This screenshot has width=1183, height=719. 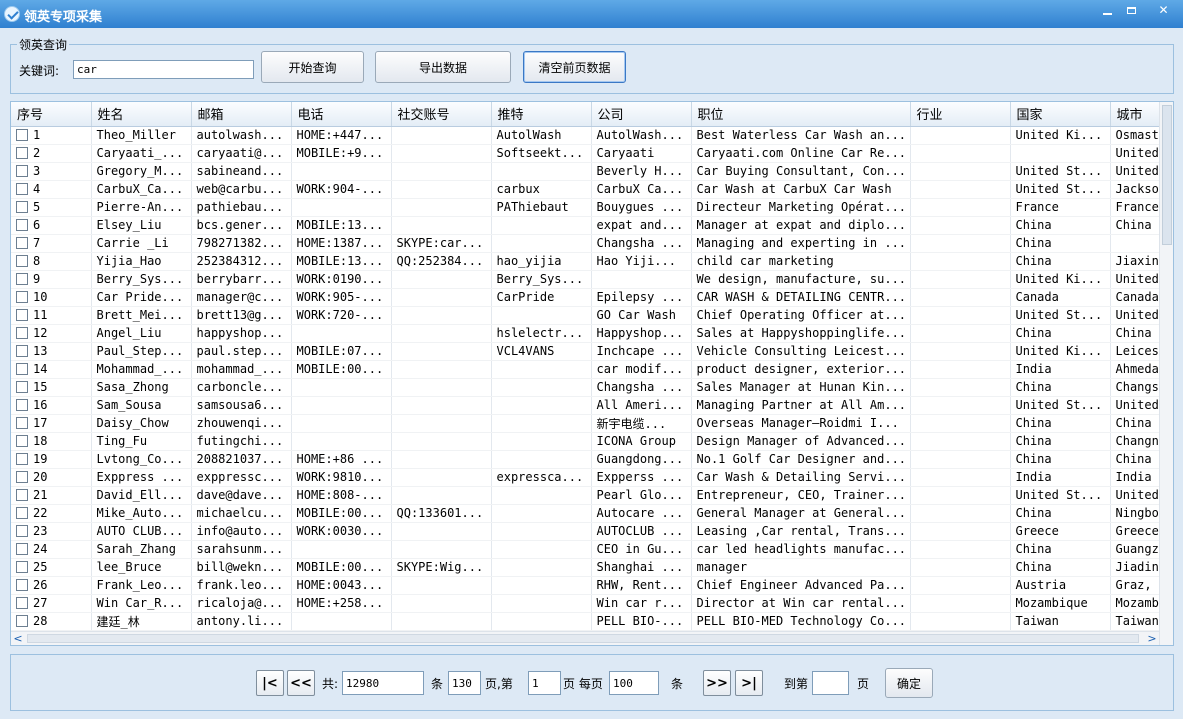 I want to click on cell-industry, so click(x=960, y=423).